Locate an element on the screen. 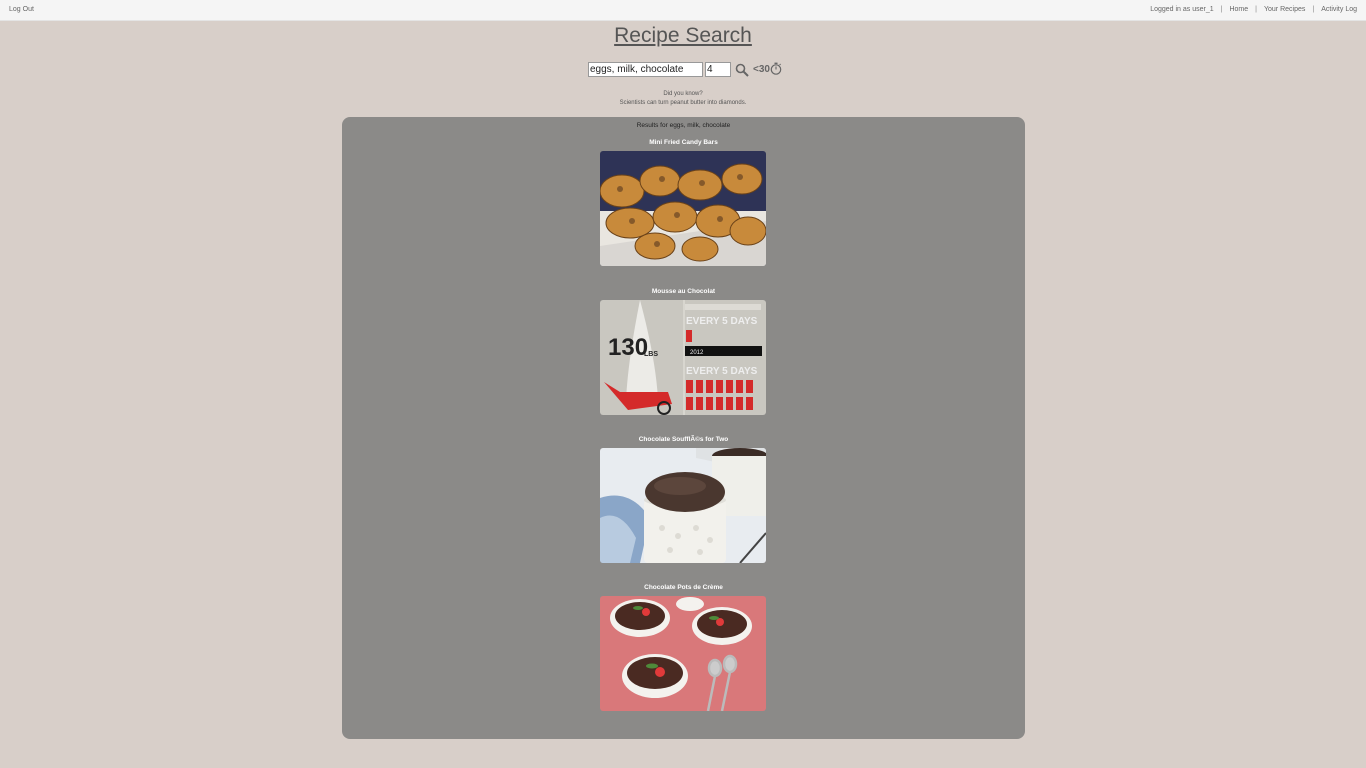  fun-fact-heading: Did you know? is located at coordinates (683, 94).